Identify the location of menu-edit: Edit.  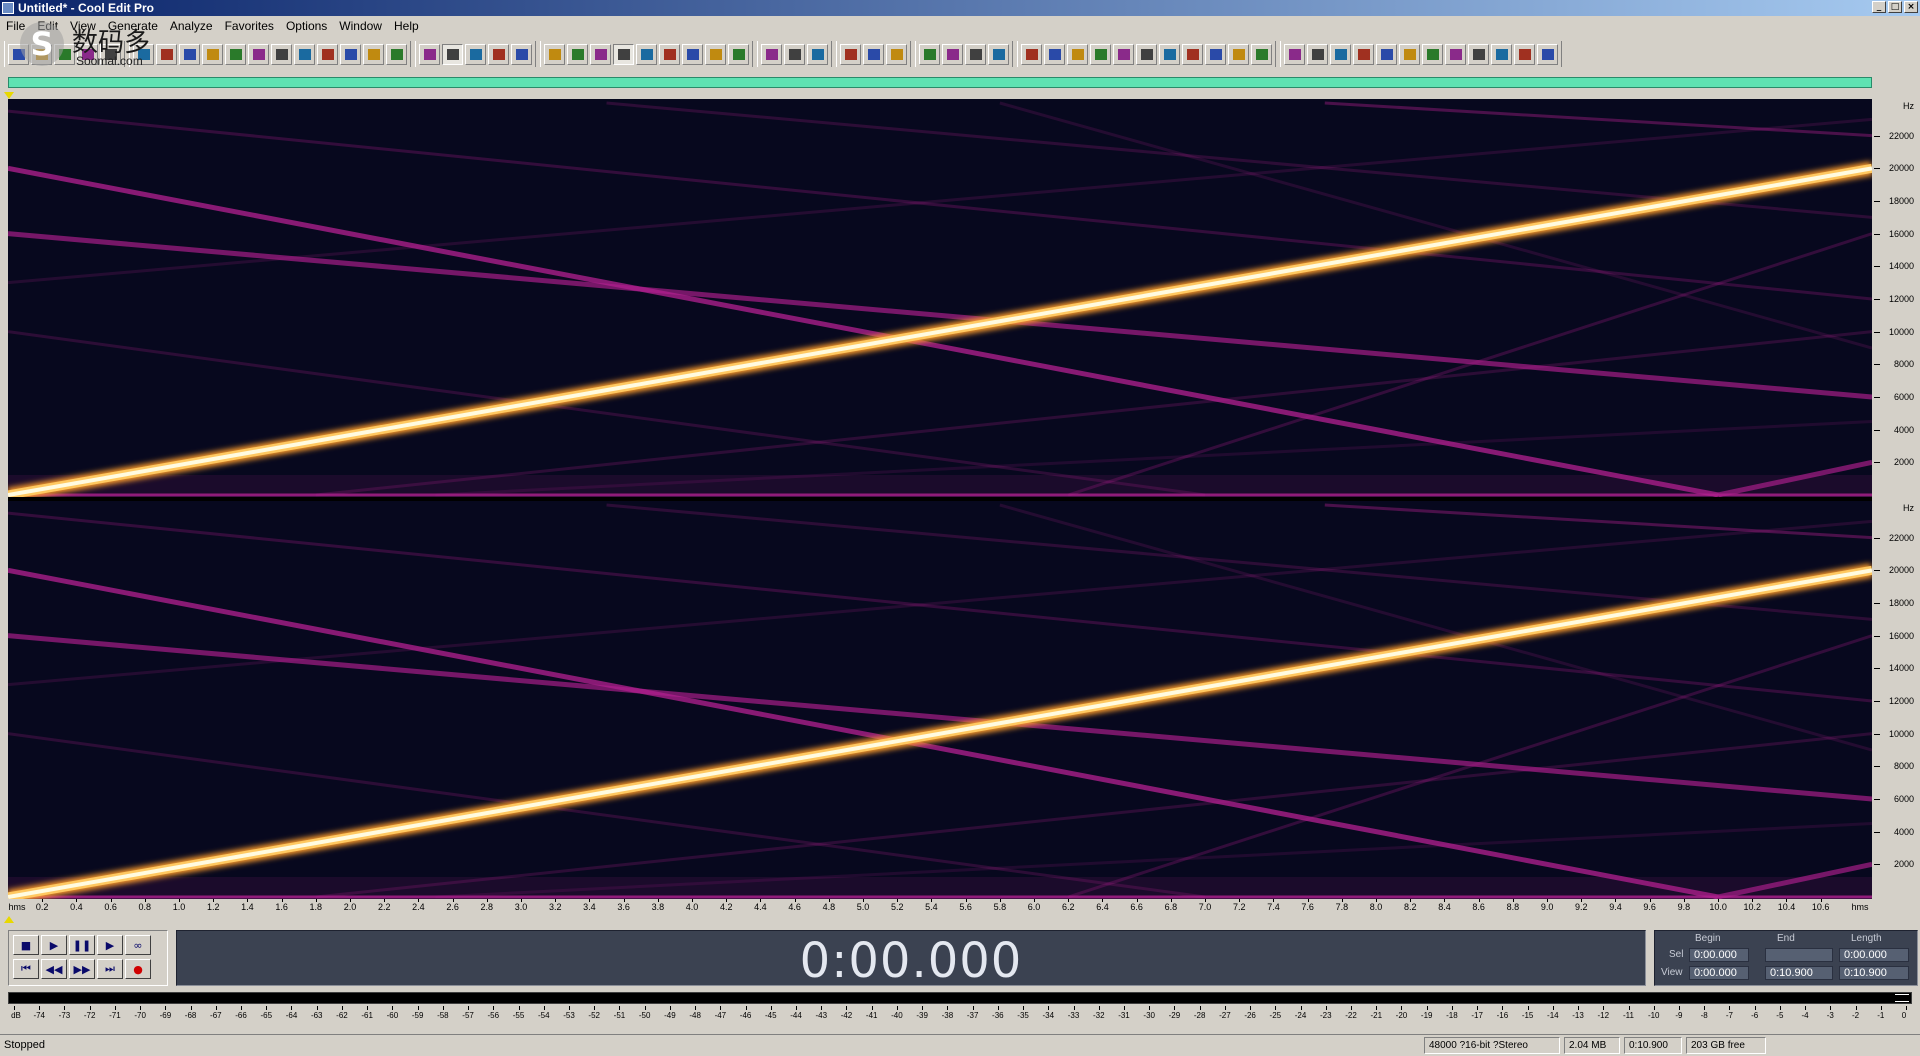
(47, 26).